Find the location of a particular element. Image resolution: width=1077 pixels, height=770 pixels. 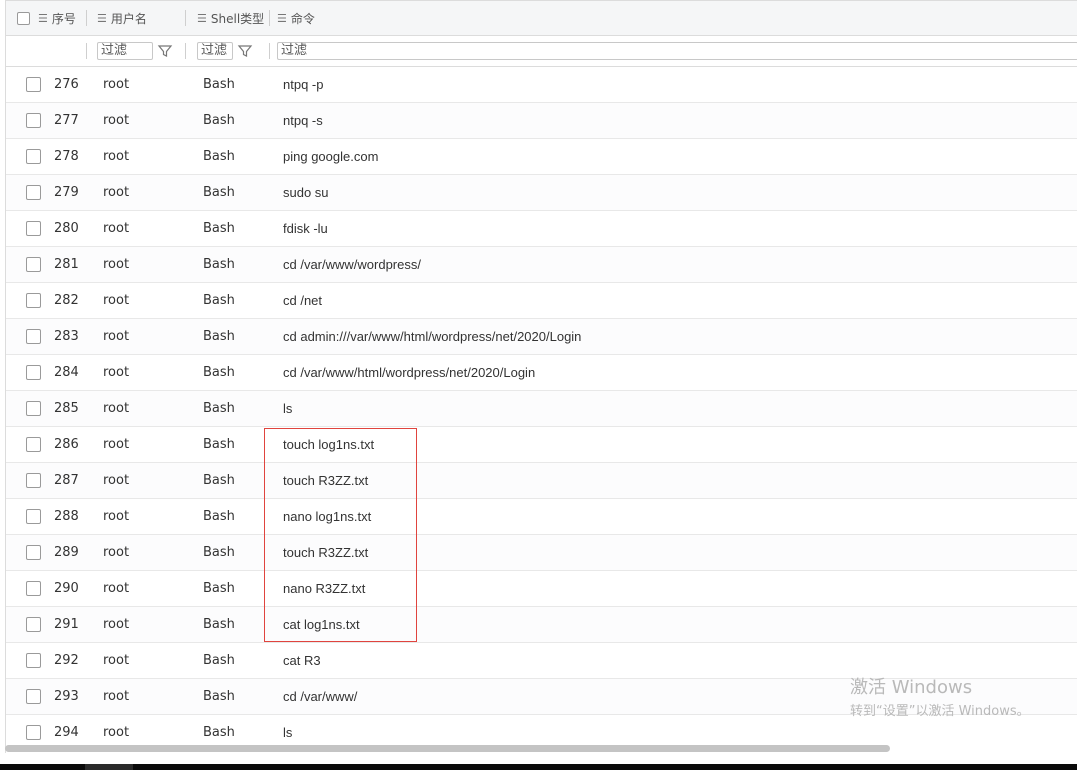

command-cell: cd /net is located at coordinates (303, 300).